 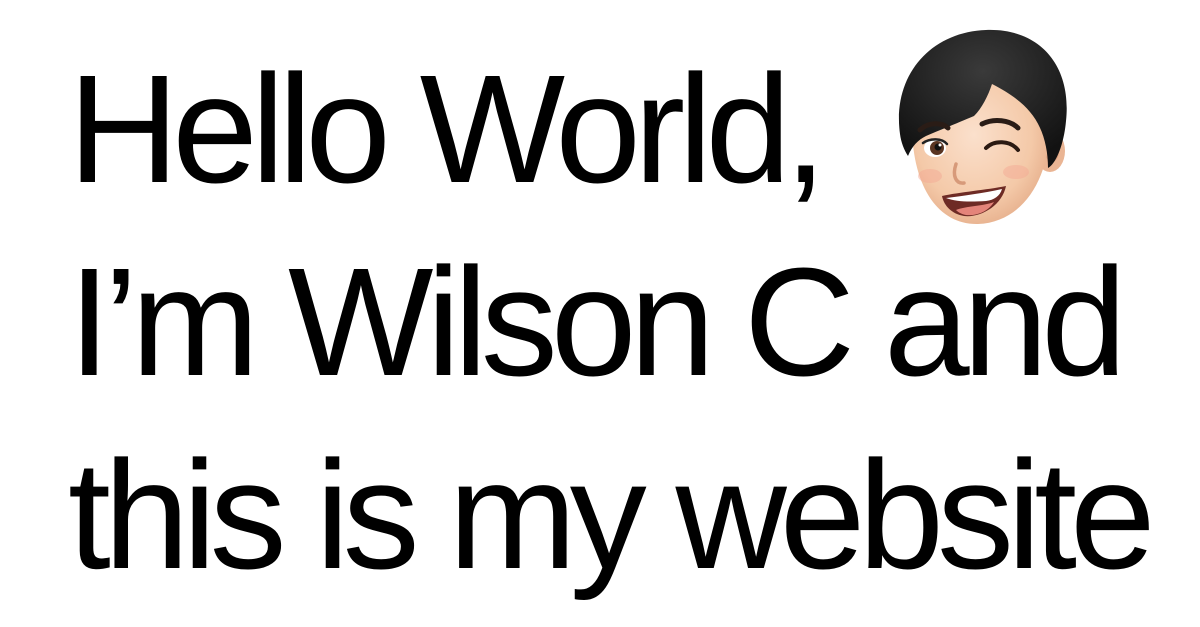 I want to click on winking-memoji-avatar-icon, so click(x=982, y=127).